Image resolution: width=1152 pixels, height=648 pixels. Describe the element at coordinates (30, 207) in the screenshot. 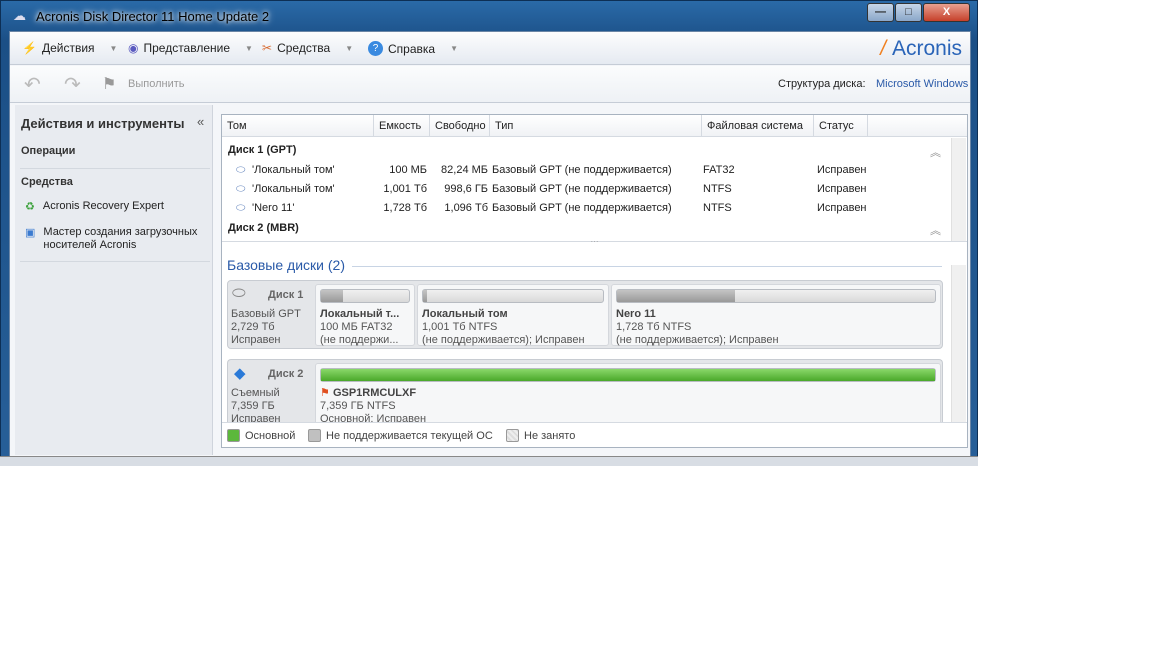

I see `recycle-icon: ♻` at that location.